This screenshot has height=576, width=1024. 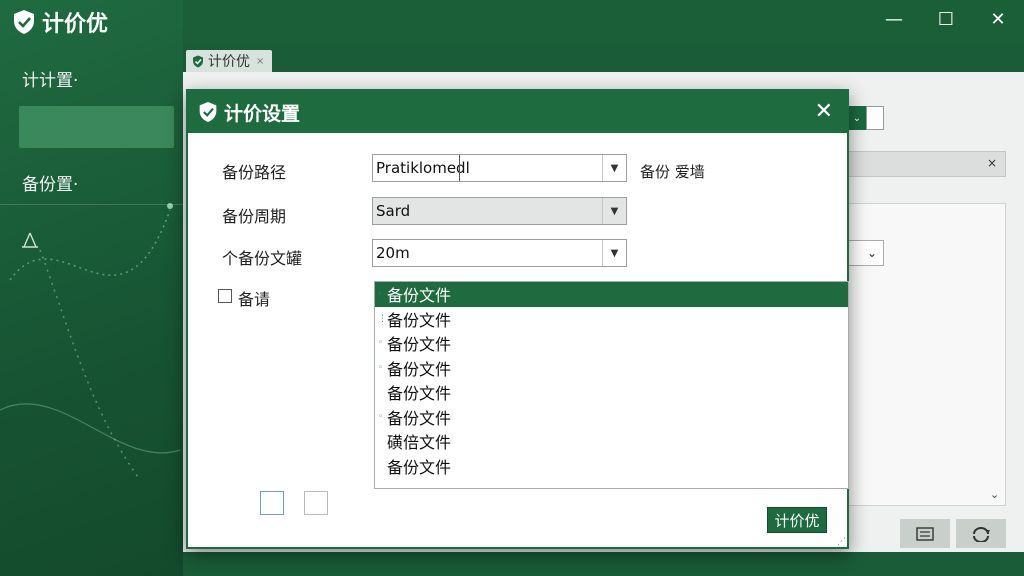 What do you see at coordinates (824, 111) in the screenshot?
I see `dialog-close-button: ✕` at bounding box center [824, 111].